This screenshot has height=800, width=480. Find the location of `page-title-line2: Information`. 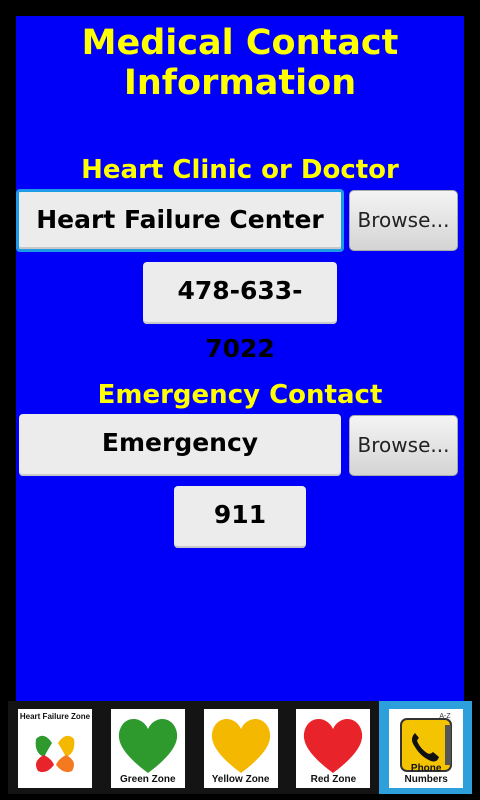

page-title-line2: Information is located at coordinates (240, 83).